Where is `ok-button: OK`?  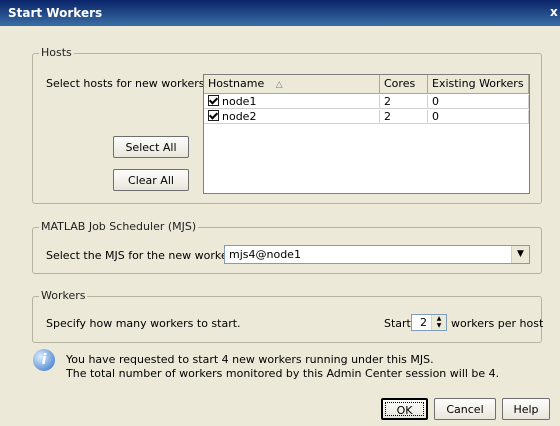 ok-button: OK is located at coordinates (404, 409).